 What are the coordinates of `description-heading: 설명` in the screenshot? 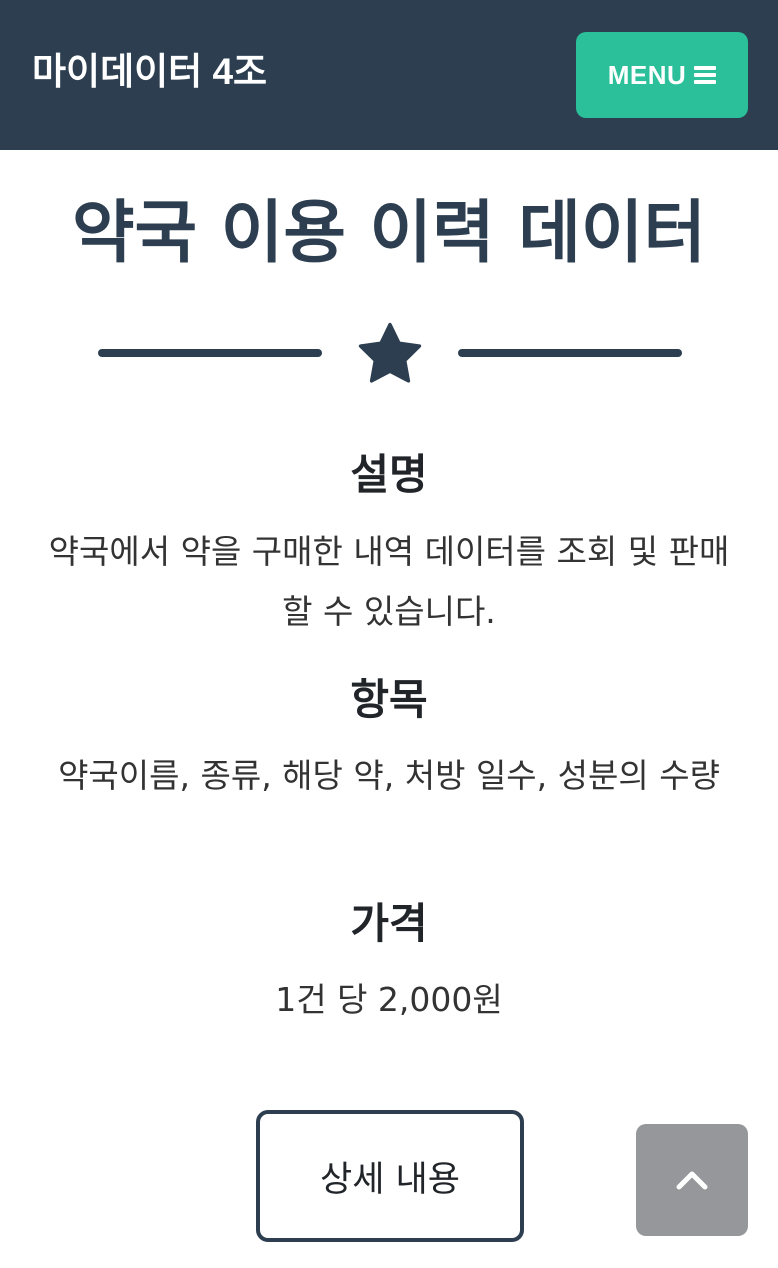 It's located at (389, 474).